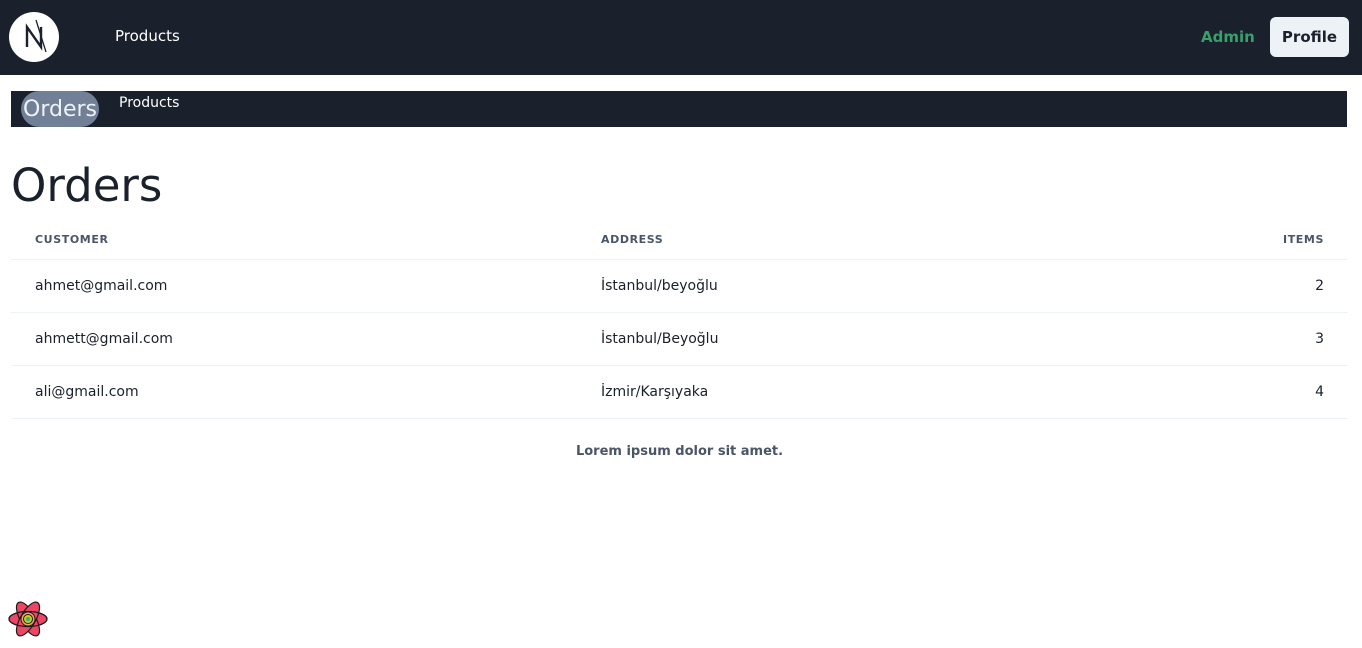 This screenshot has width=1362, height=648. Describe the element at coordinates (881, 339) in the screenshot. I see `cell-address: İstanbul/Beyoğlu` at that location.